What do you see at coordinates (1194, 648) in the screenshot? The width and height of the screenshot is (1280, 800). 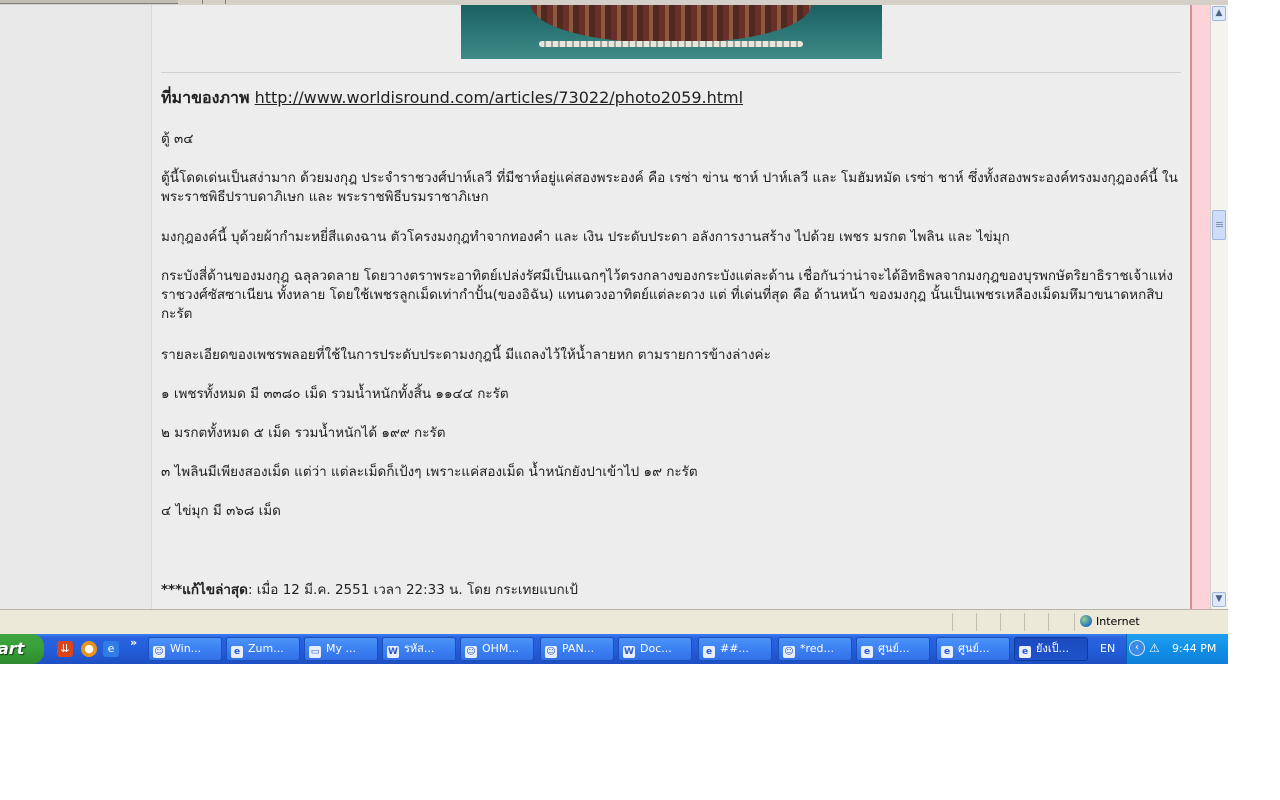 I see `clock: 9:44 PM` at bounding box center [1194, 648].